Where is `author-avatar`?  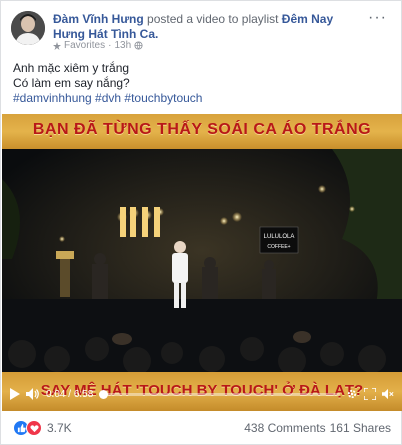 author-avatar is located at coordinates (28, 28).